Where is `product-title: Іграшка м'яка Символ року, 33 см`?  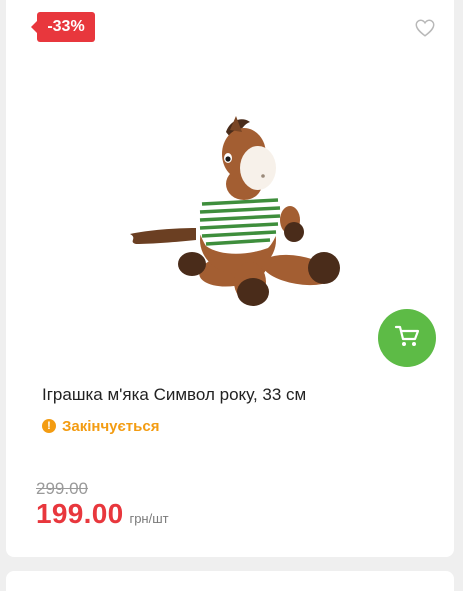
product-title: Іграшка м'яка Символ року, 33 см is located at coordinates (242, 395).